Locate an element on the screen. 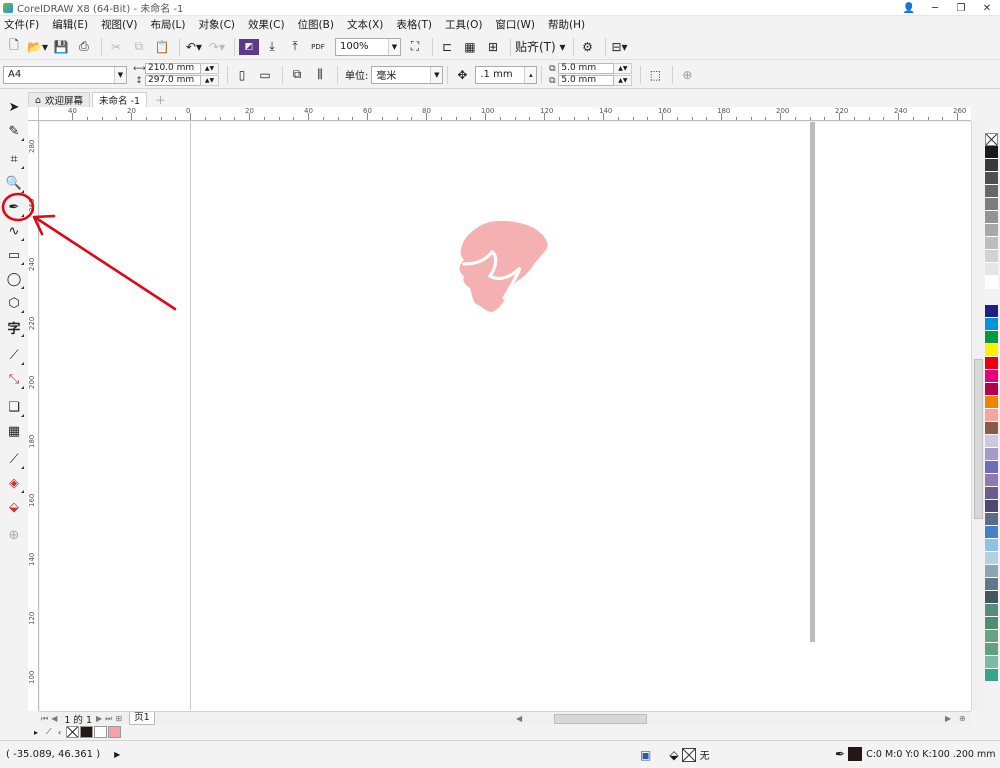  status-expand-icon: ▶ is located at coordinates (117, 754).